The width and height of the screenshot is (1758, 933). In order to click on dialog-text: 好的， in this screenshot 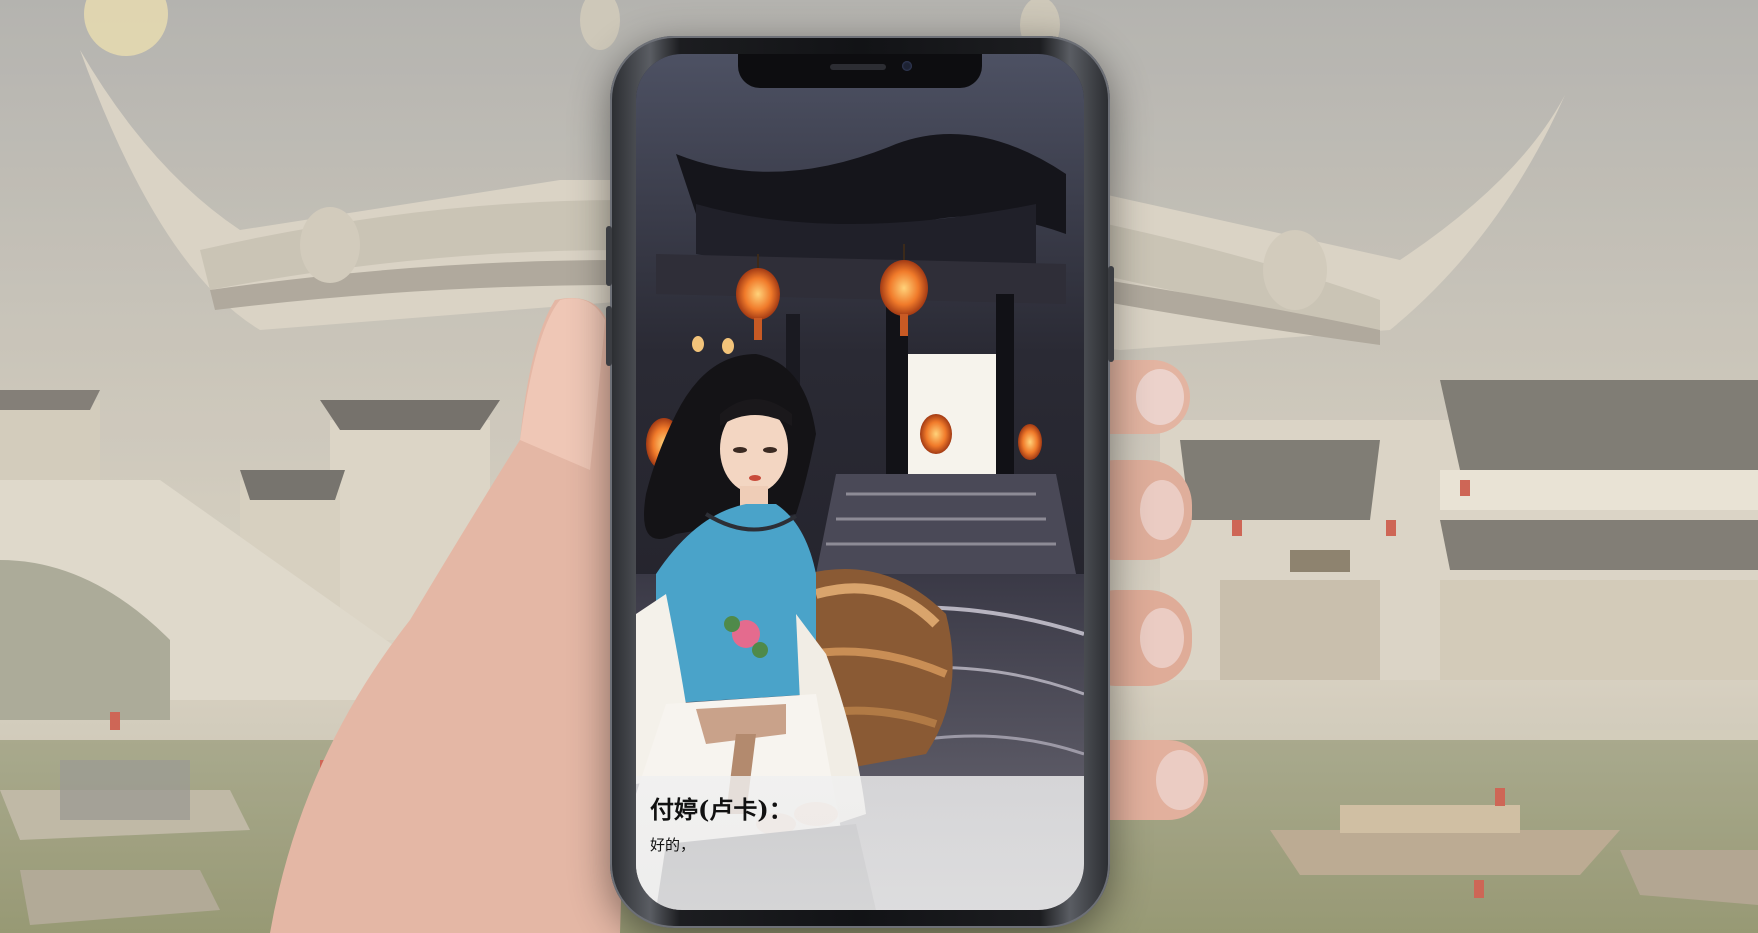, I will do `click(673, 845)`.